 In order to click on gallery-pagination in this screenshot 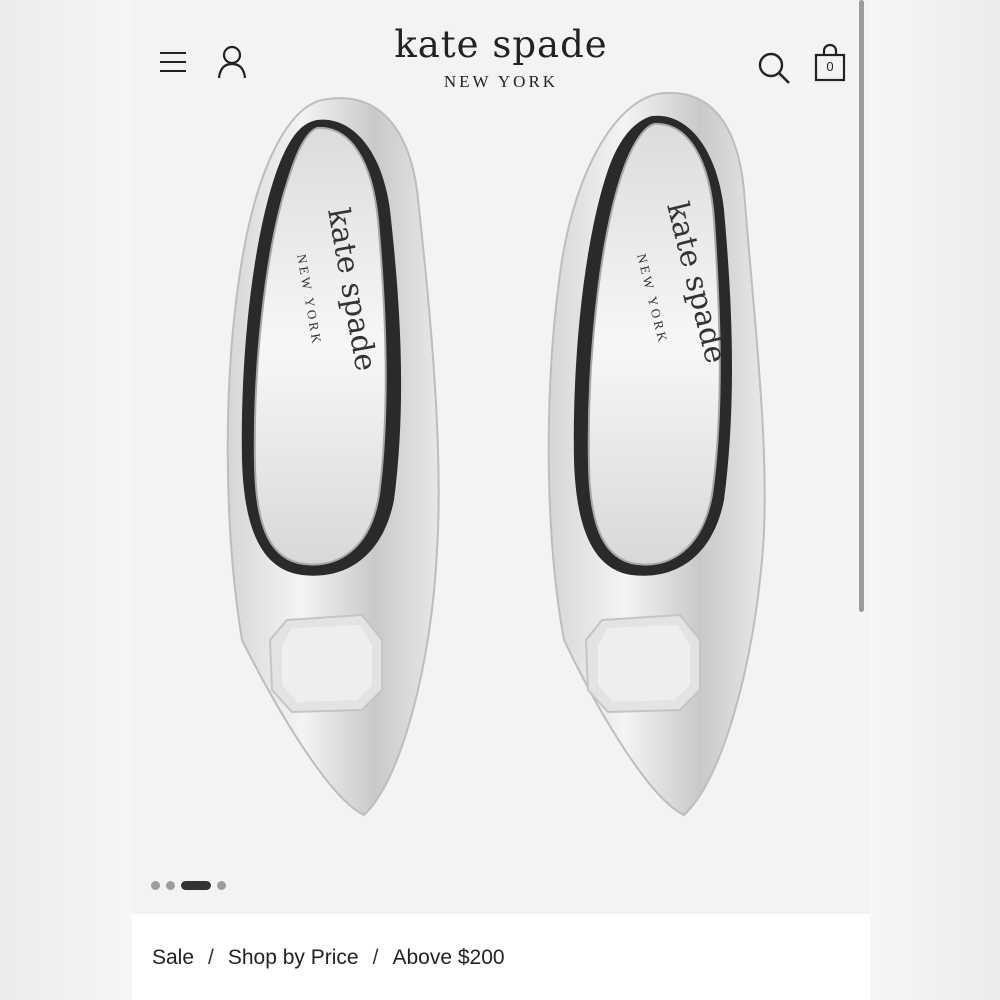, I will do `click(188, 885)`.